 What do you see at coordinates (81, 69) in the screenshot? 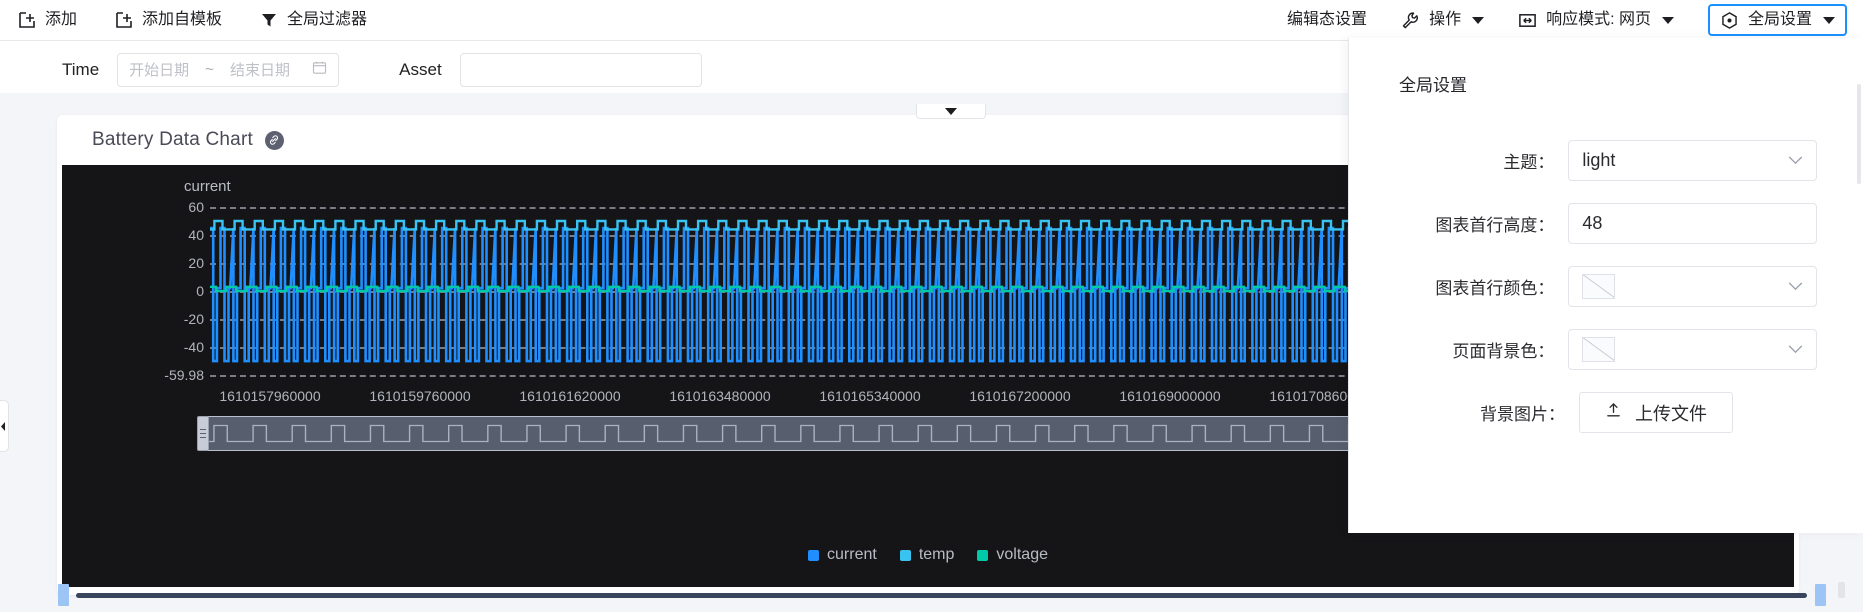
I see `time-filter-label: Time` at bounding box center [81, 69].